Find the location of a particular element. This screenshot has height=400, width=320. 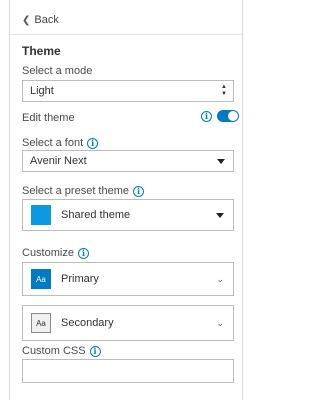

chevron-left-icon: ❮ is located at coordinates (26, 20).